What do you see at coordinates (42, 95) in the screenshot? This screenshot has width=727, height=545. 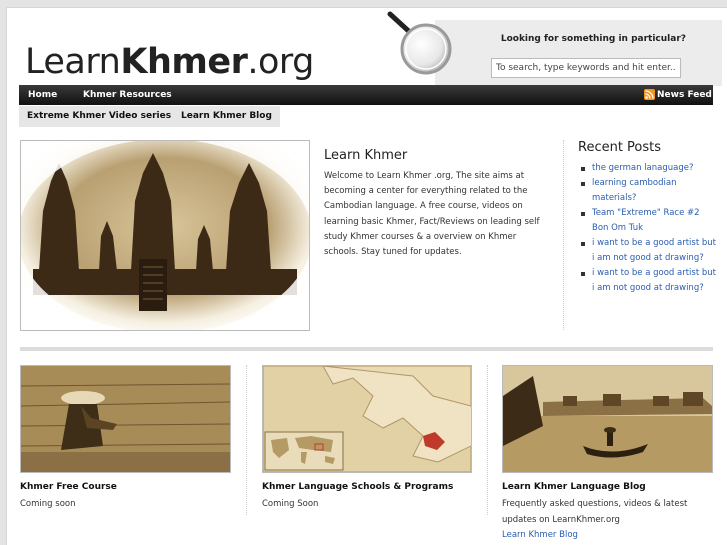 I see `nav-home: Home` at bounding box center [42, 95].